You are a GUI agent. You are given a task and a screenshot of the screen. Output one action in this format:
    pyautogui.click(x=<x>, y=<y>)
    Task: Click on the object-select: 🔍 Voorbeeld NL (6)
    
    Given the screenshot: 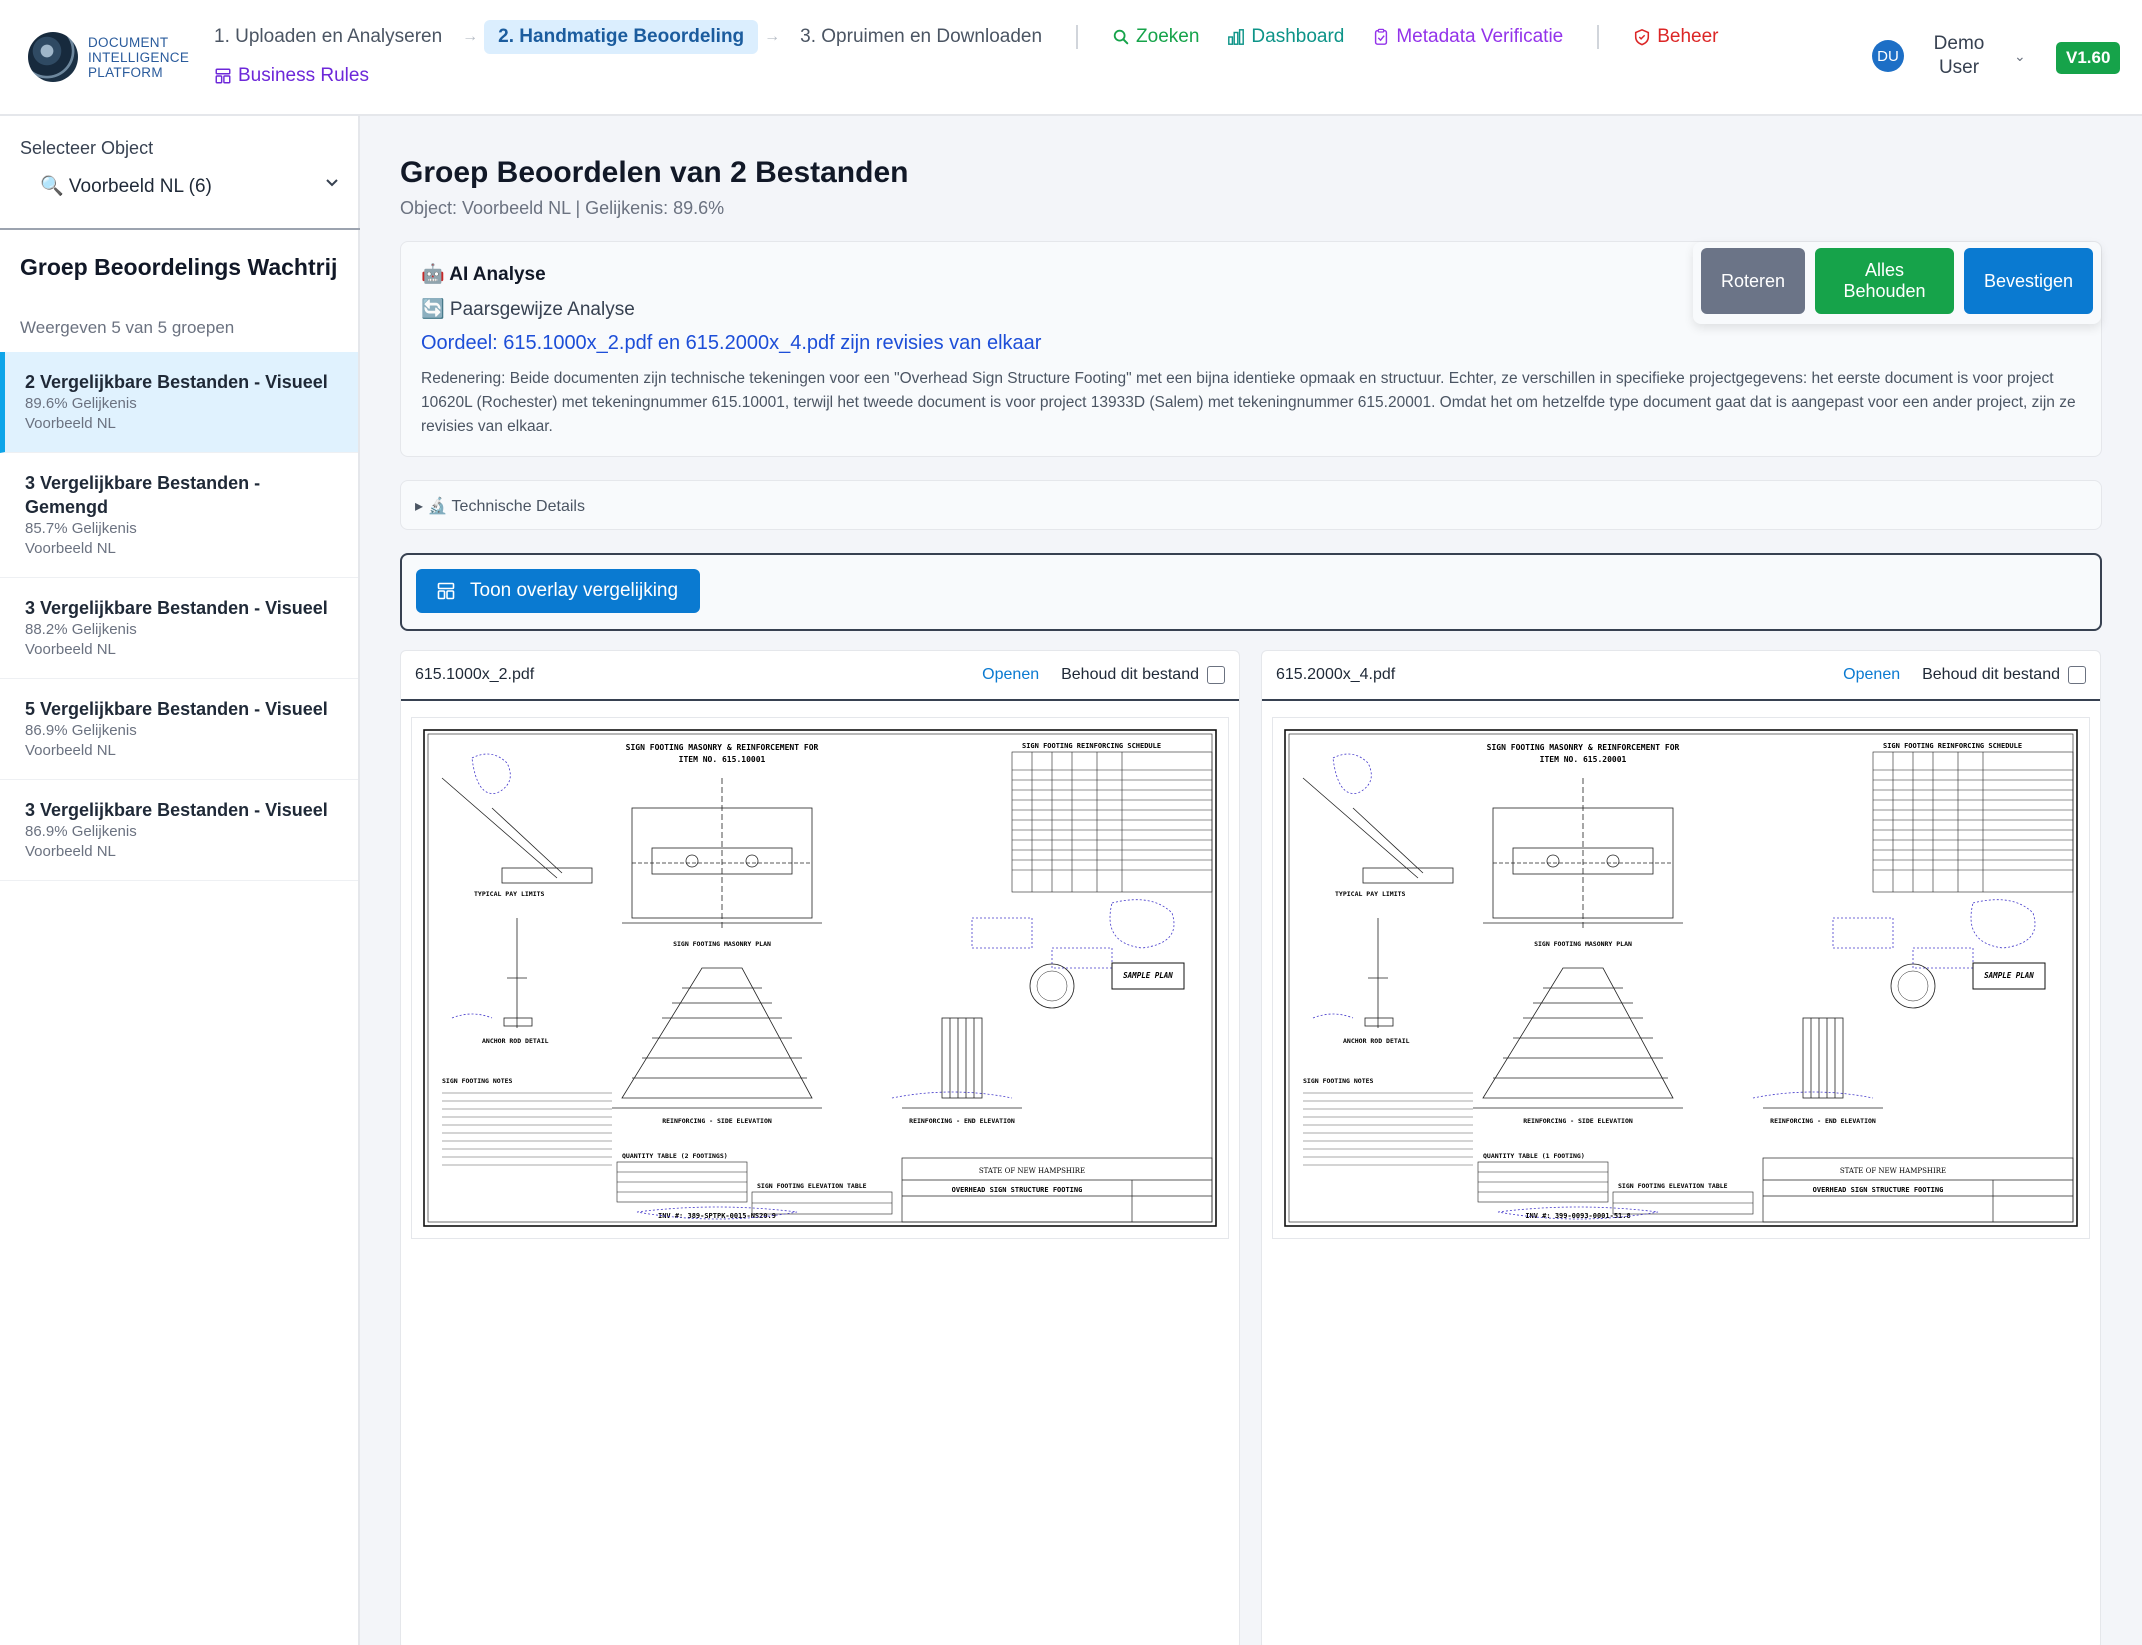 What is the action you would take?
    pyautogui.click(x=190, y=186)
    